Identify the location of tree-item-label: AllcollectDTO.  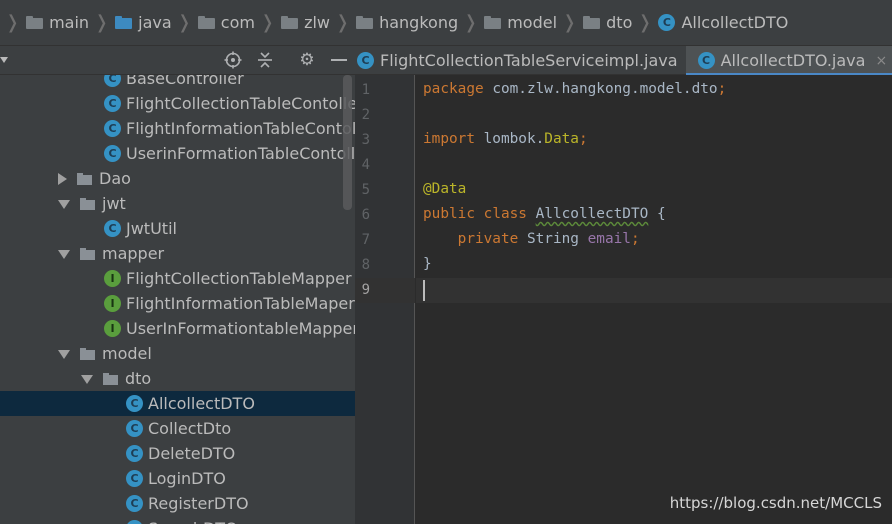
(201, 403).